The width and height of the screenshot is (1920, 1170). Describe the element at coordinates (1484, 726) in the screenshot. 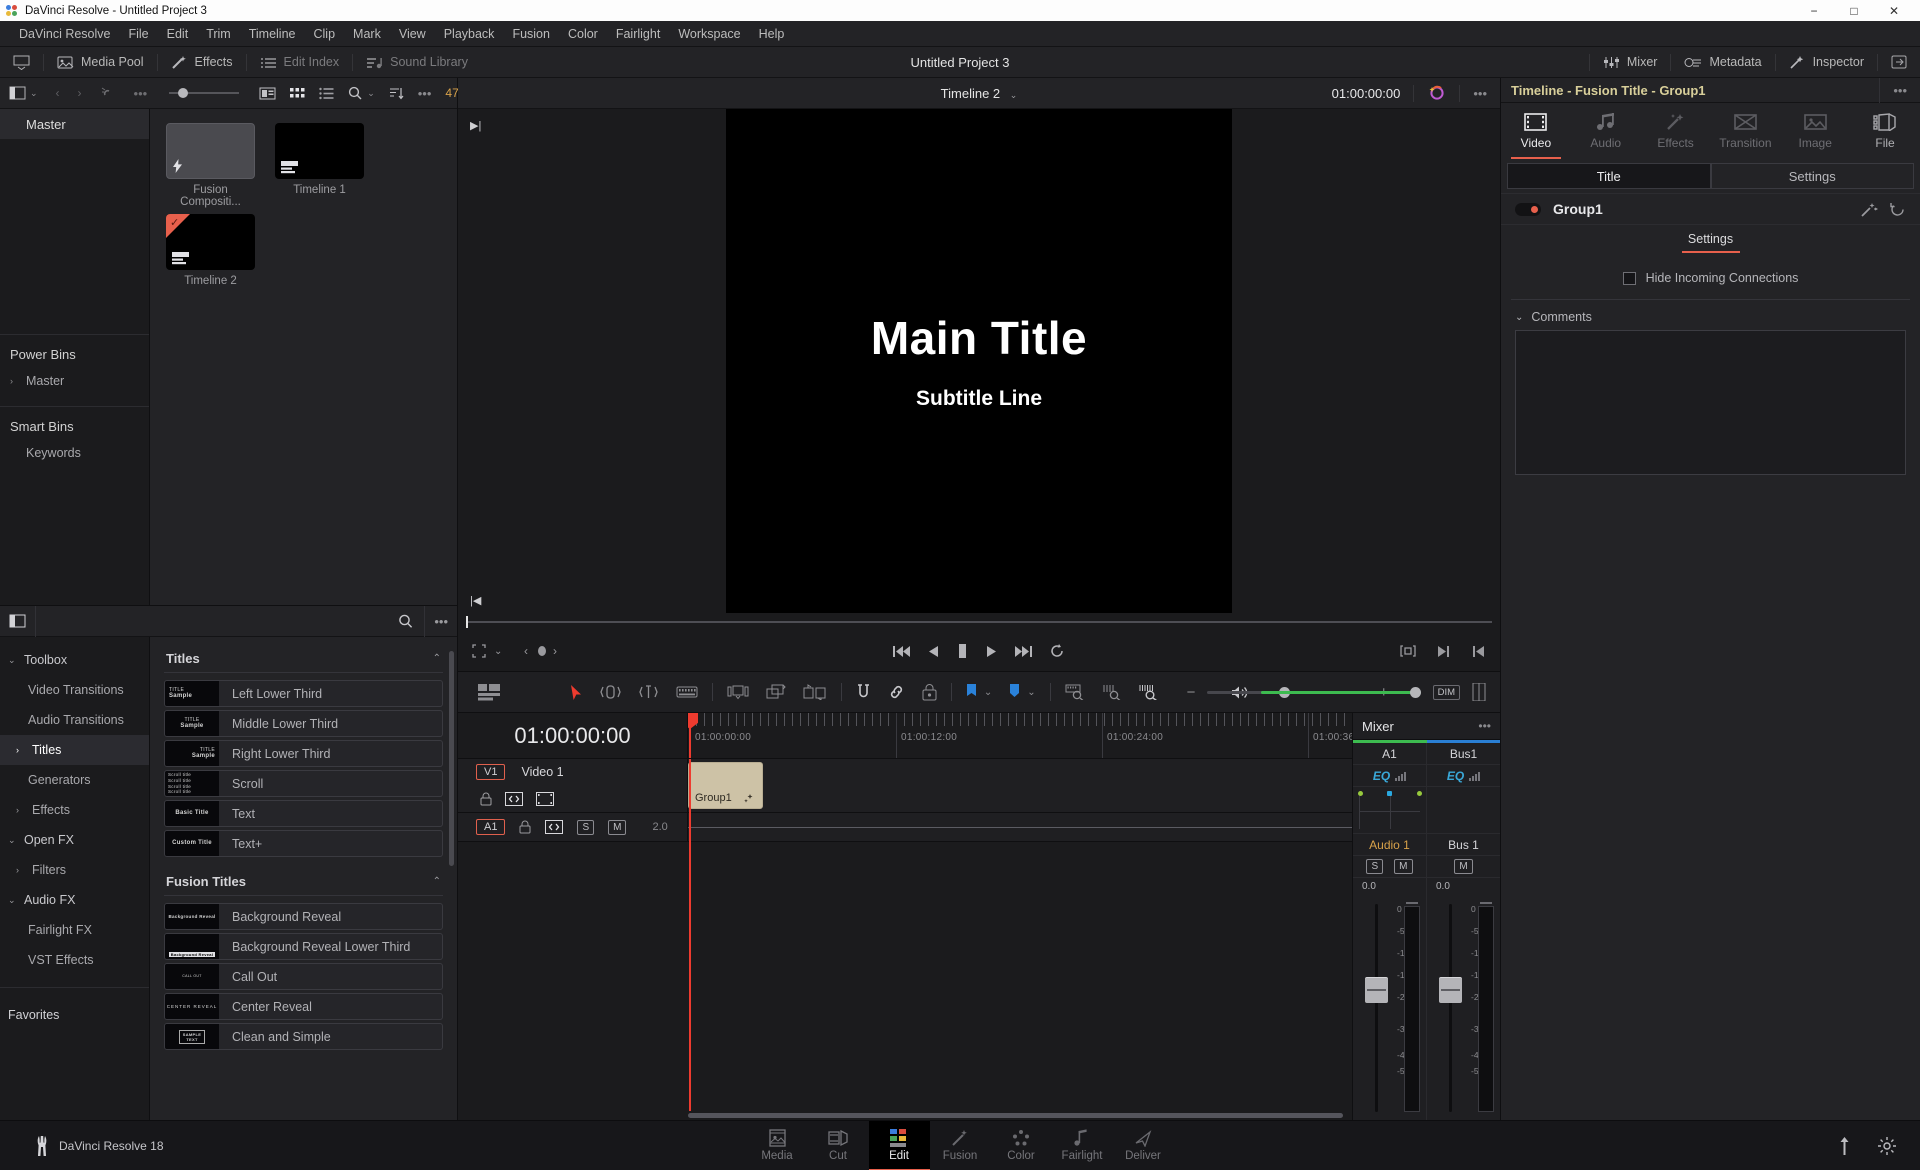

I see `mixer-more-button: •••` at that location.